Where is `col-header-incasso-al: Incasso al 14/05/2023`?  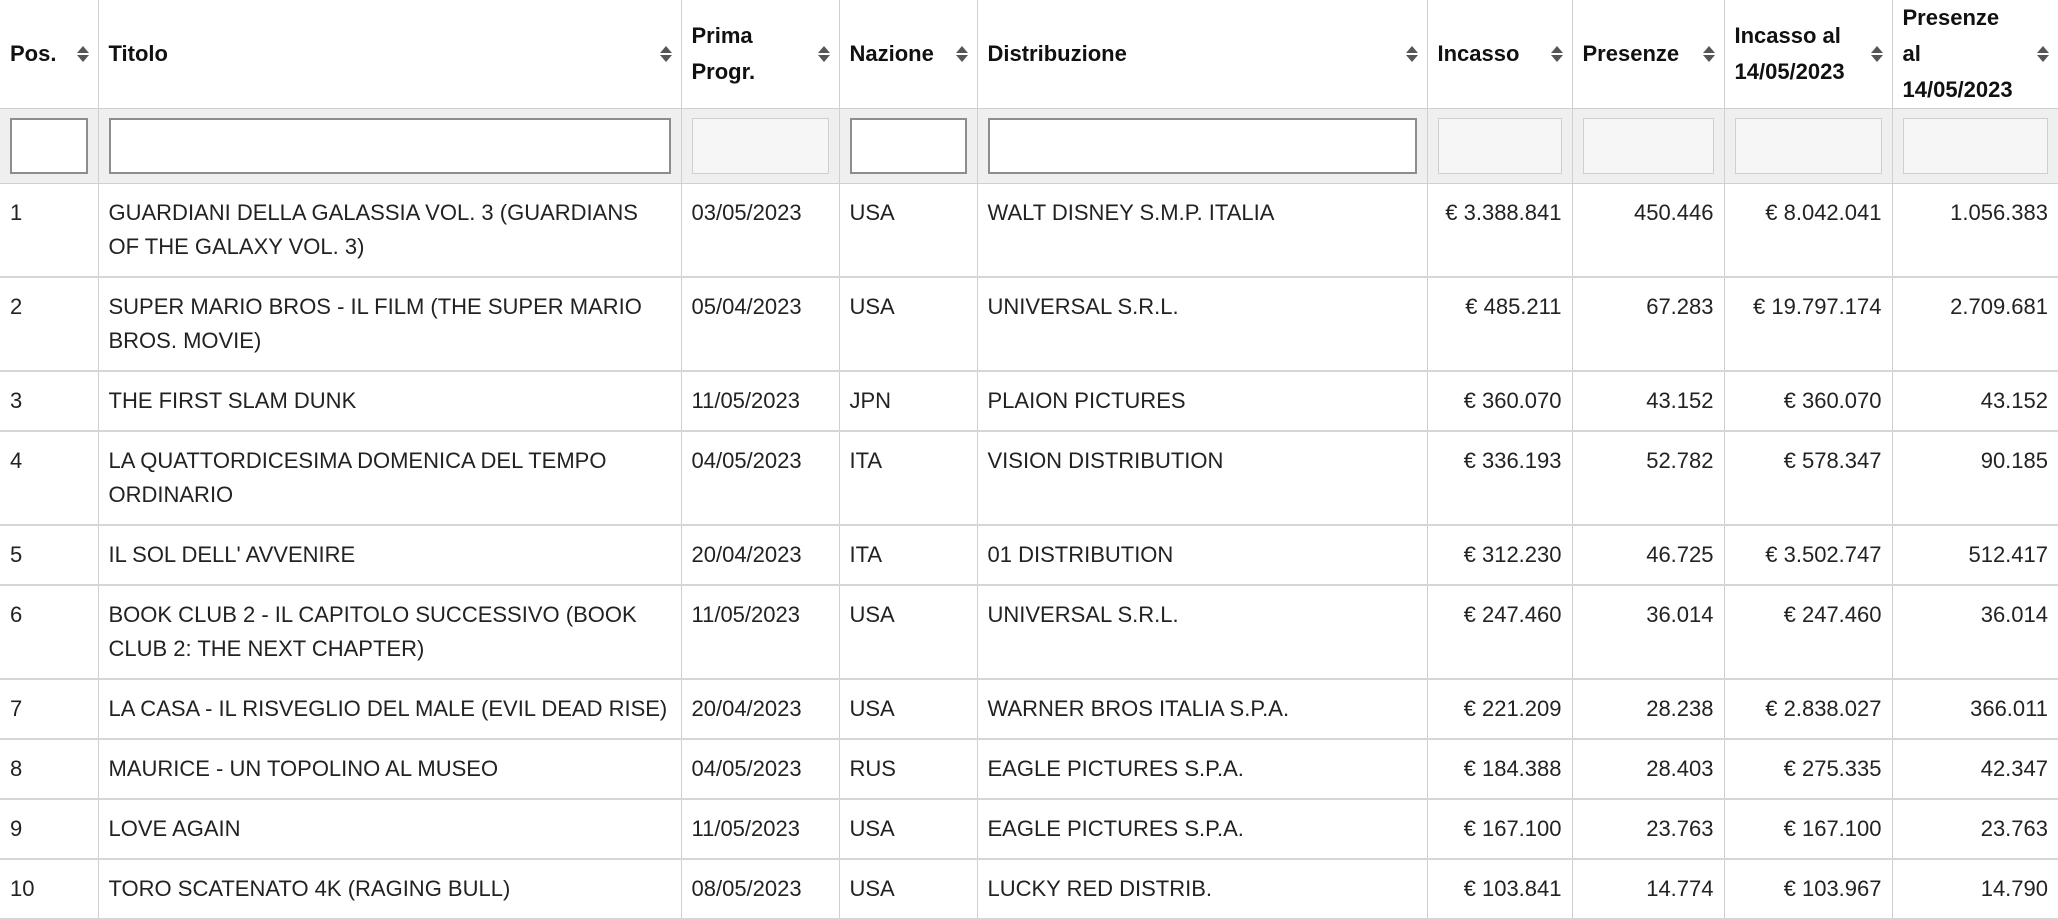 col-header-incasso-al: Incasso al 14/05/2023 is located at coordinates (1807, 54).